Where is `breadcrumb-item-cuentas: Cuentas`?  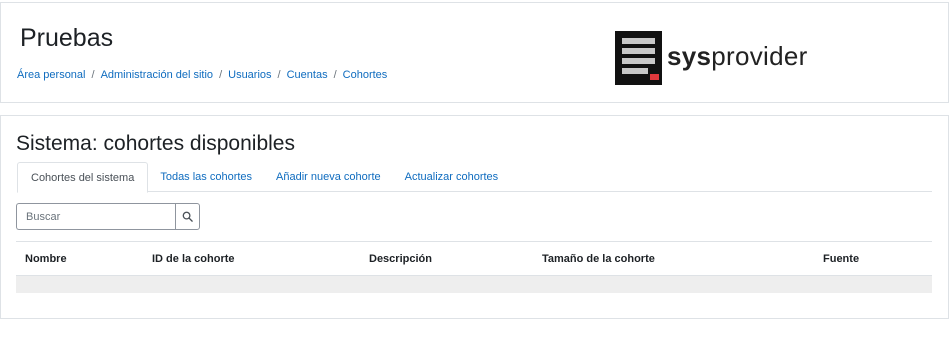
breadcrumb-item-cuentas: Cuentas is located at coordinates (307, 75).